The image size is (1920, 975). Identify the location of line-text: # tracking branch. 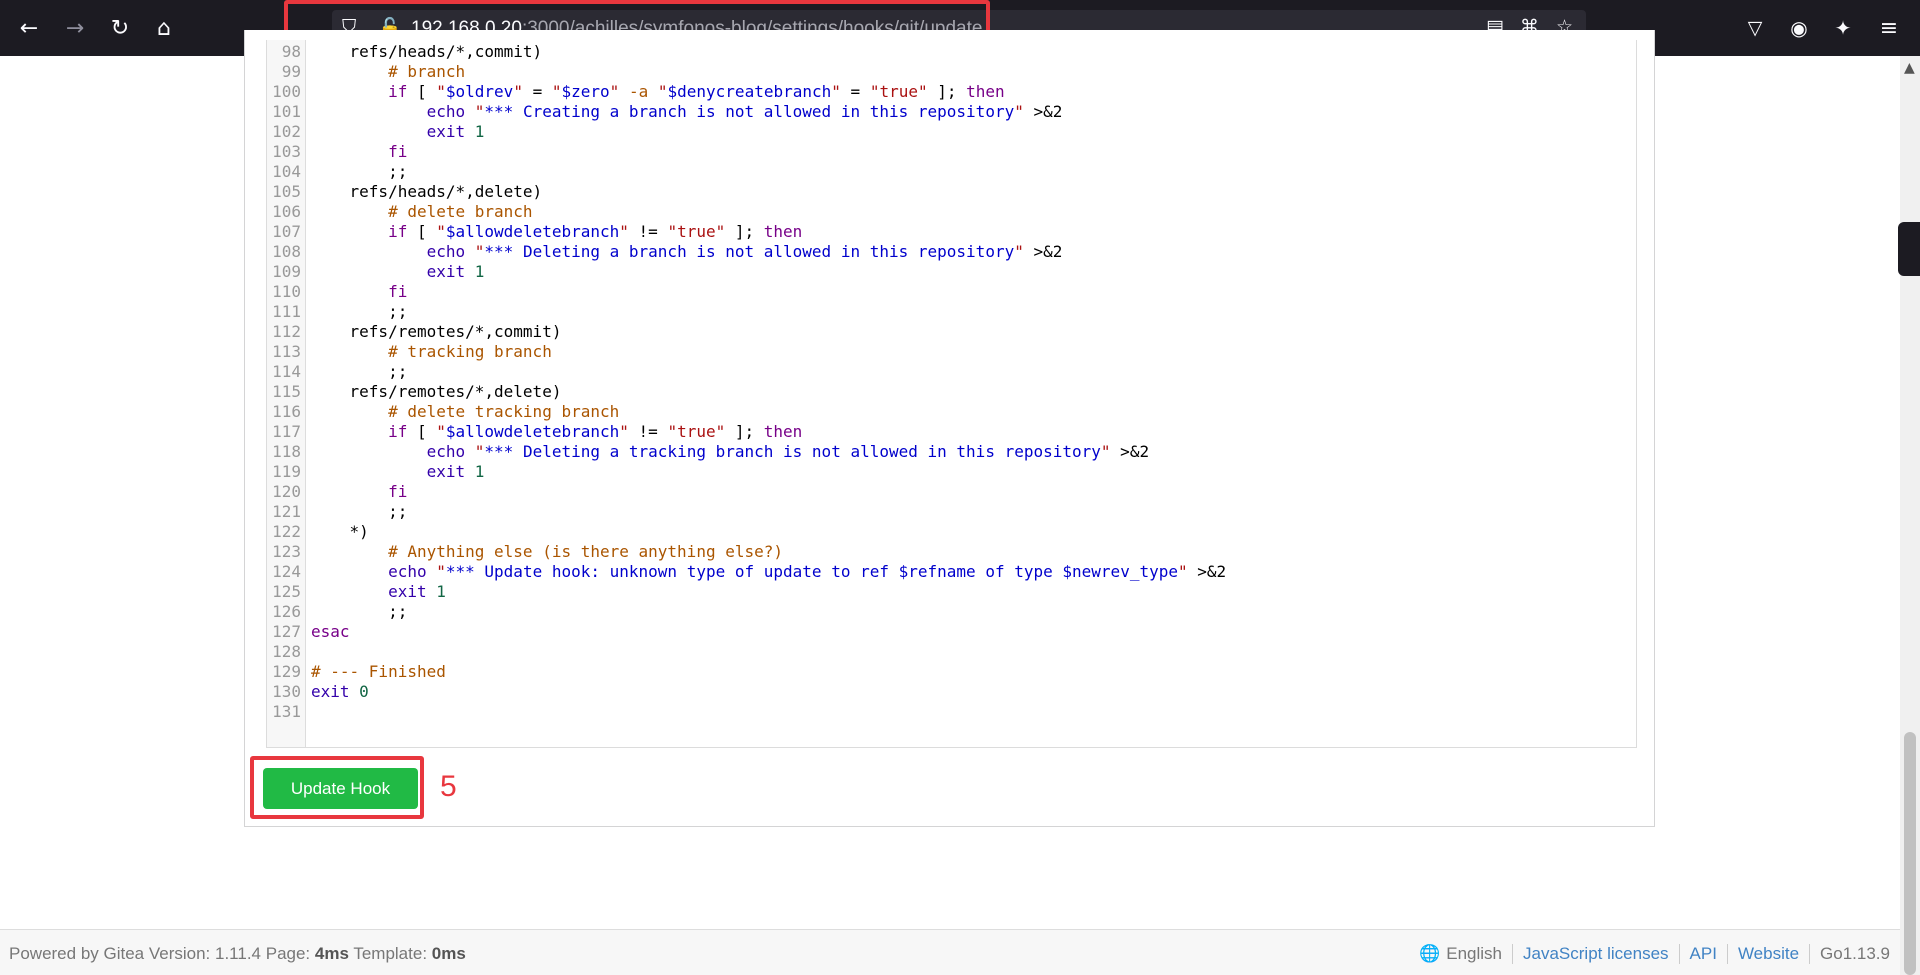
(470, 351).